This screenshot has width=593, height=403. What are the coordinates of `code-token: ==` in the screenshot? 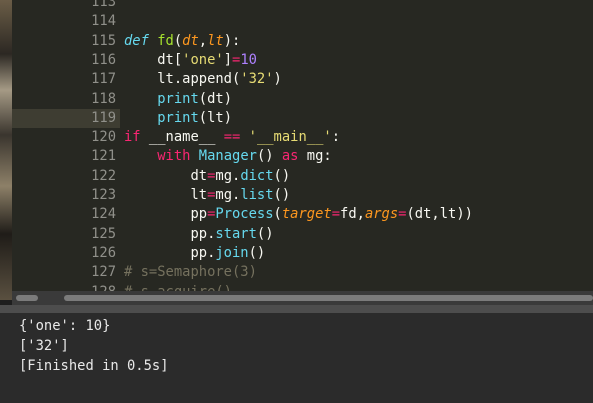 It's located at (232, 137).